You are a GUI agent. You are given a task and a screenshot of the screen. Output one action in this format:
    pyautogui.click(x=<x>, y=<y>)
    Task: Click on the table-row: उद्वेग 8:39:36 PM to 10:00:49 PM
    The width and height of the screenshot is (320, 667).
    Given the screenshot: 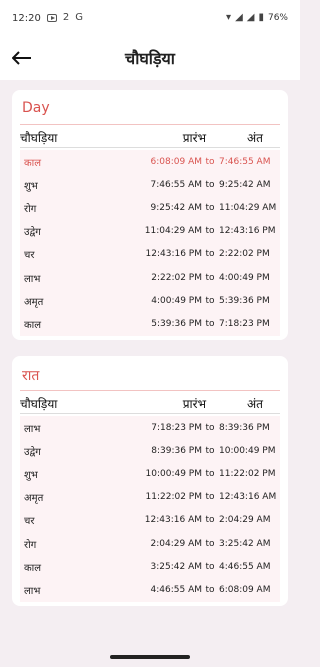 What is the action you would take?
    pyautogui.click(x=150, y=451)
    